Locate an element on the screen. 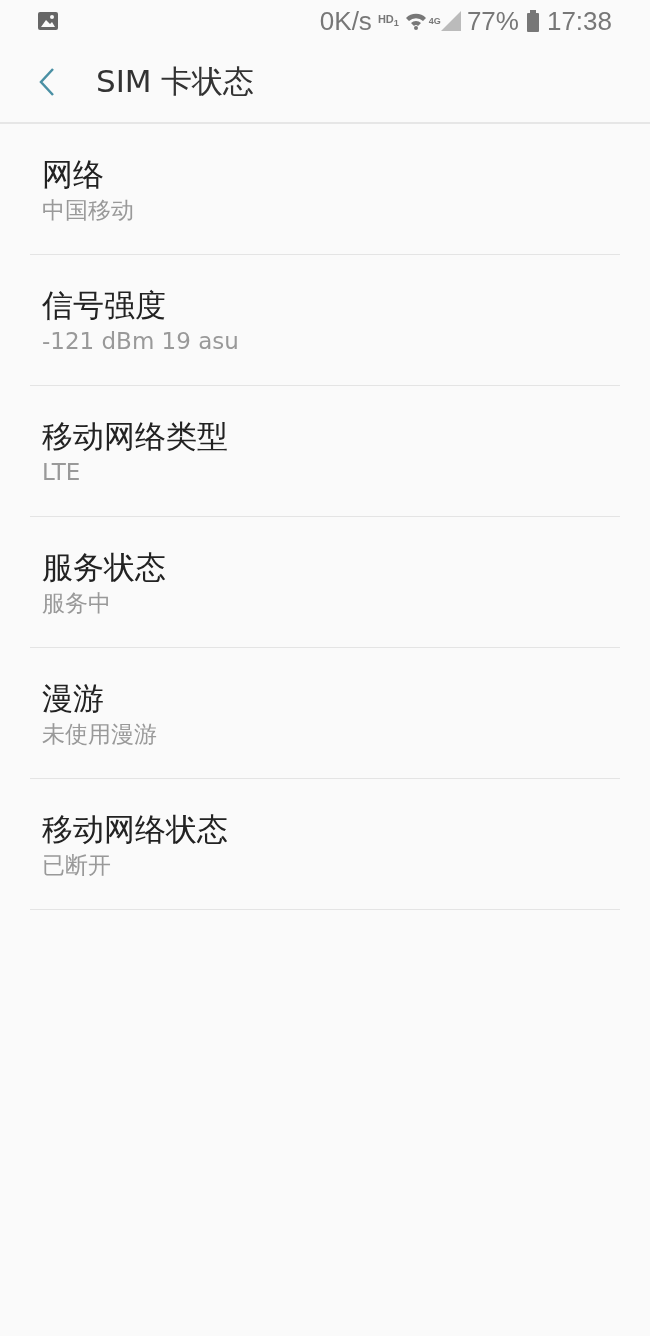  setting-title: 服务状态 is located at coordinates (104, 567).